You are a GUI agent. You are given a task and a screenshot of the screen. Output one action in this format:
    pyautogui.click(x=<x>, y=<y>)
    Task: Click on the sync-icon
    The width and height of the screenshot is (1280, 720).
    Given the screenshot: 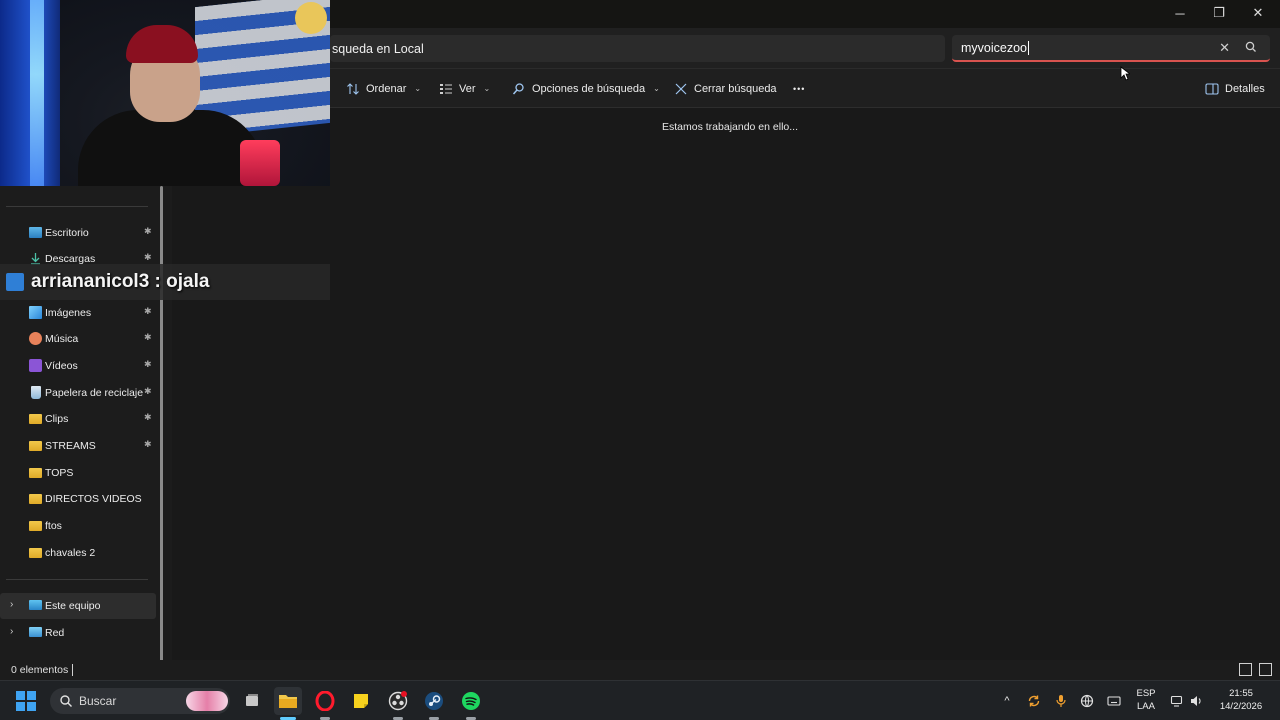 What is the action you would take?
    pyautogui.click(x=1034, y=701)
    